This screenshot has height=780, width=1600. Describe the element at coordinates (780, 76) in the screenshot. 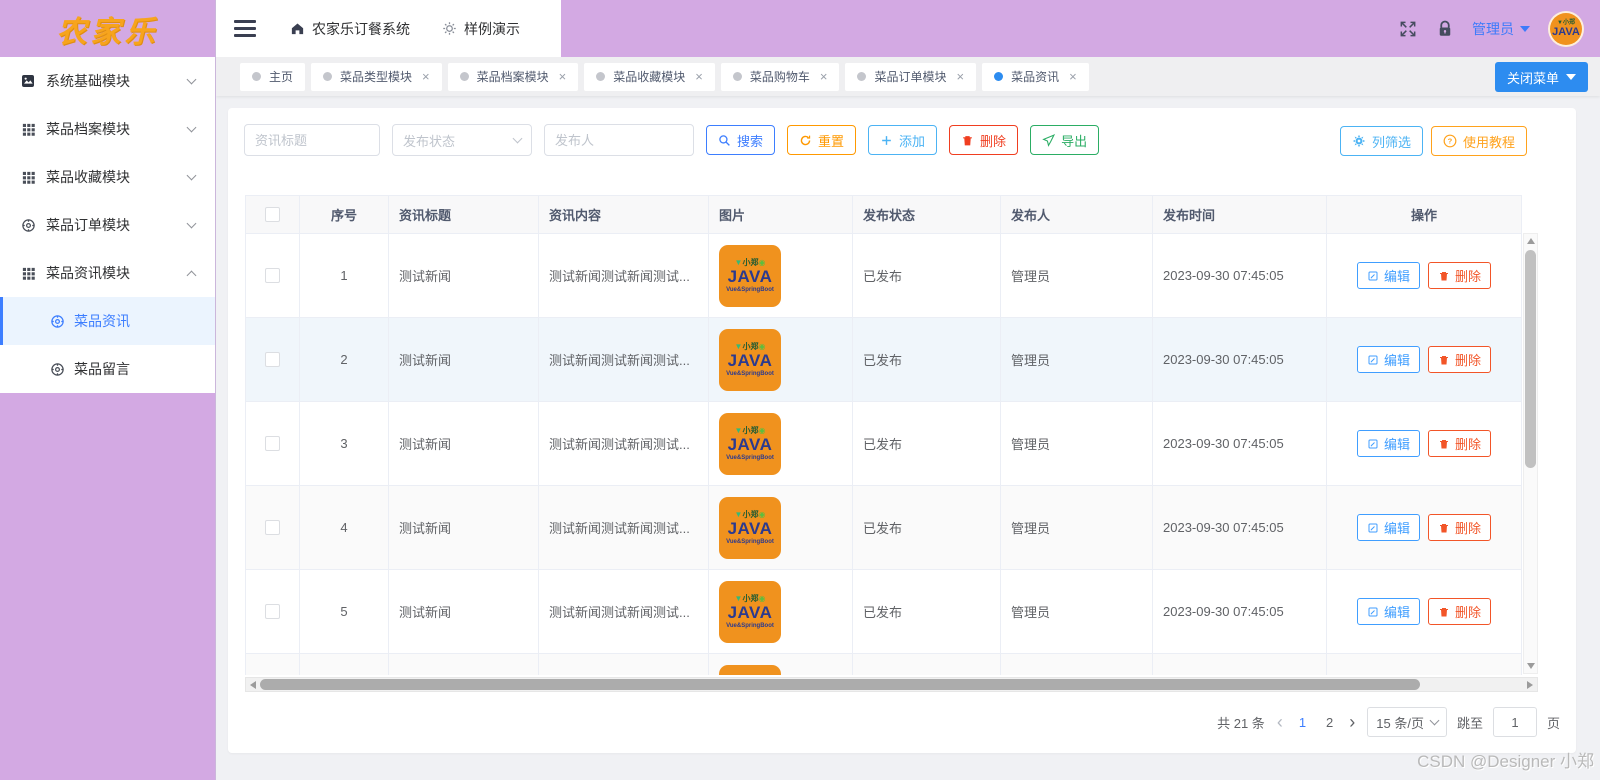

I see `tab-item: 菜品购物车 ×` at that location.